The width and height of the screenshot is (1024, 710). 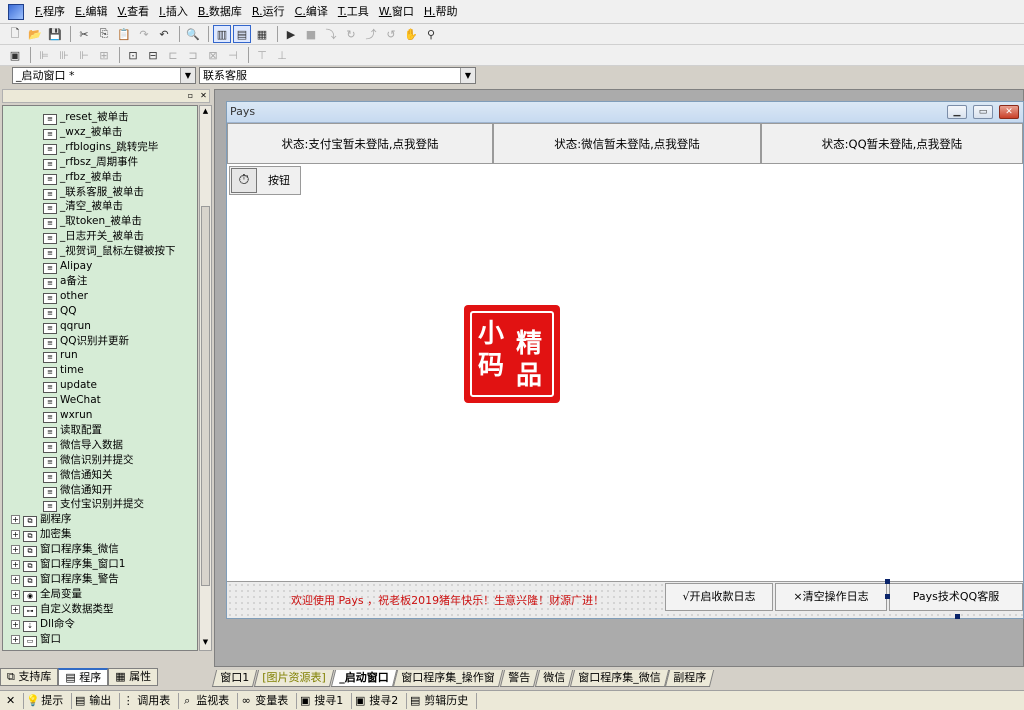 What do you see at coordinates (124, 34) in the screenshot?
I see `paste-icon: 📋` at bounding box center [124, 34].